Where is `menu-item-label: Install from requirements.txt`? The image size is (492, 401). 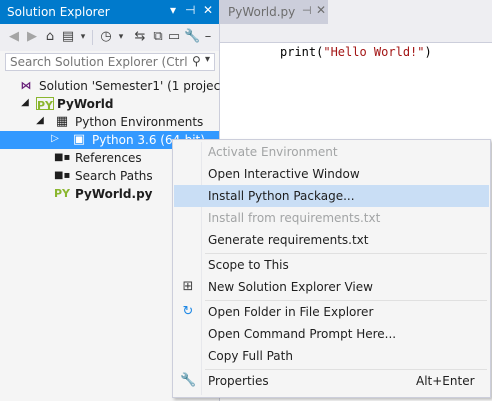
menu-item-label: Install from requirements.txt is located at coordinates (294, 218).